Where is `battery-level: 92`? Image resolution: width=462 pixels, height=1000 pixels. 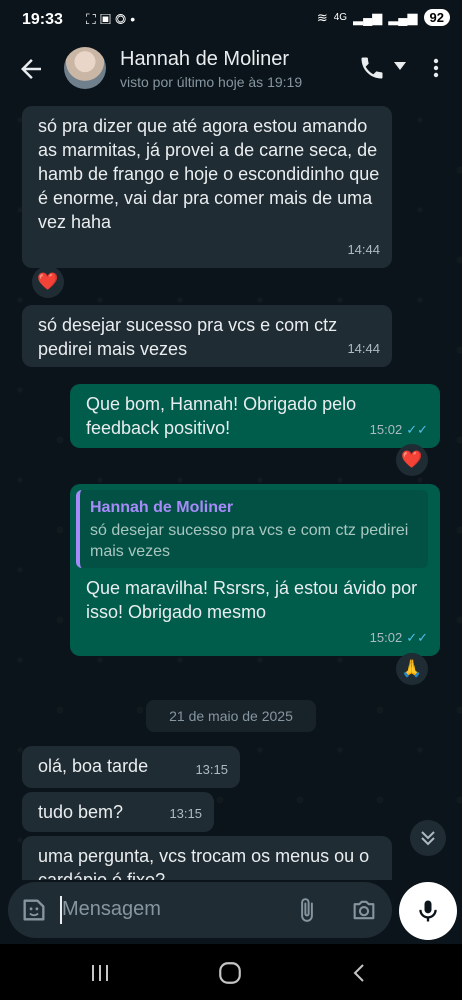
battery-level: 92 is located at coordinates (436, 17).